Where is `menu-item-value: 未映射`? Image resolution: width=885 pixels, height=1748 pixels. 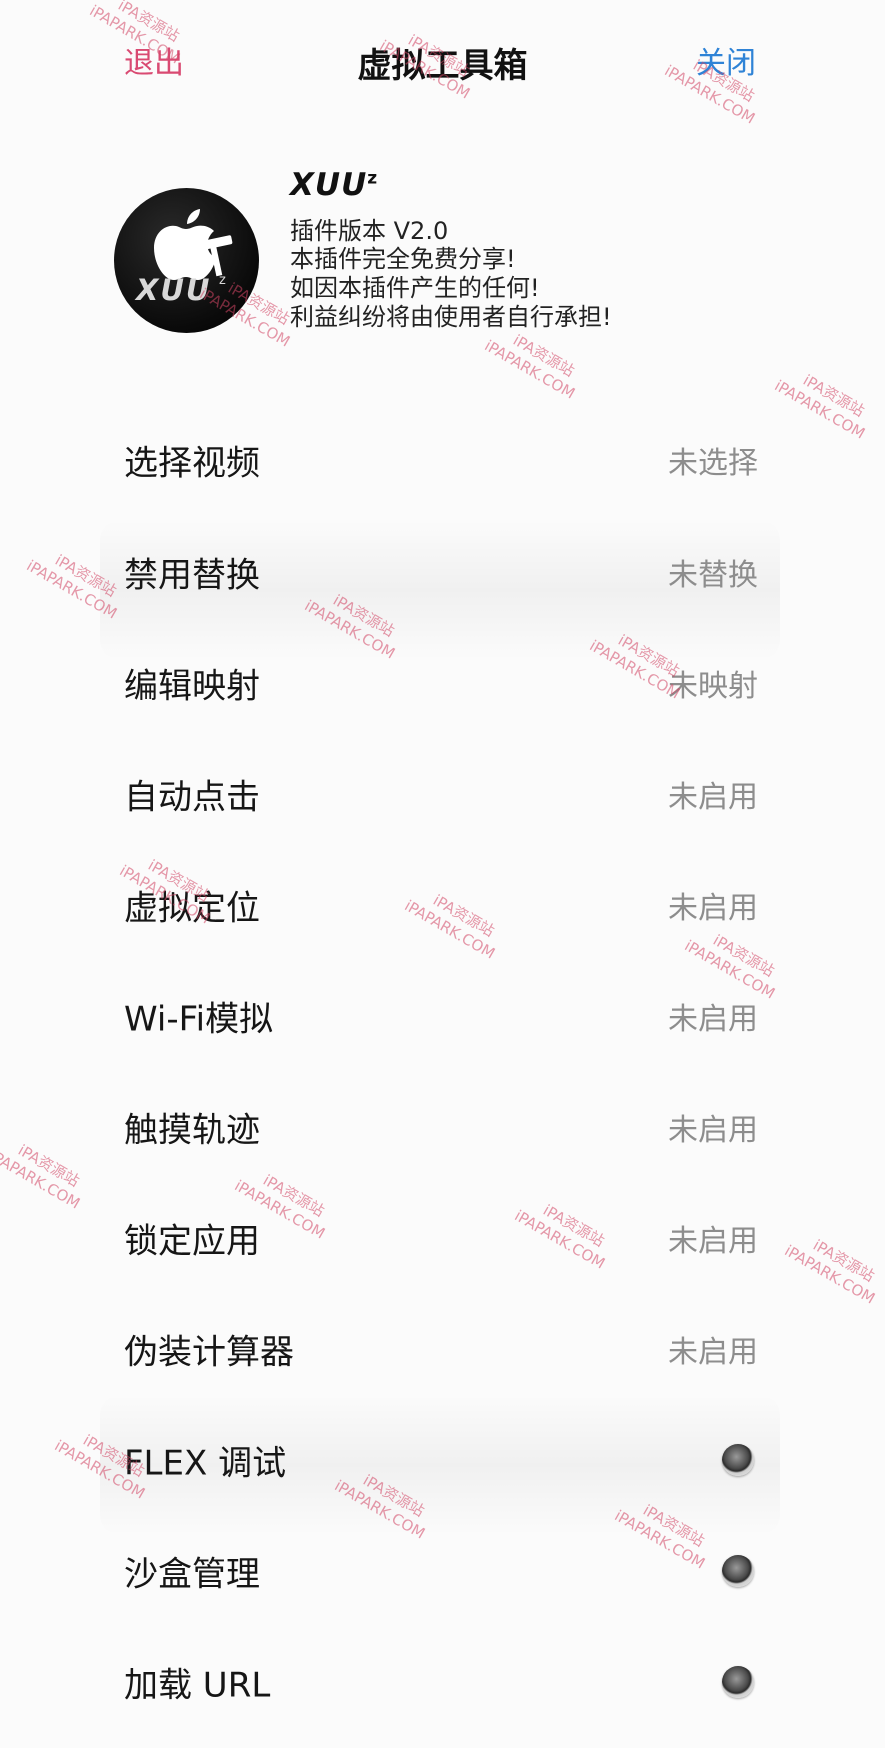 menu-item-value: 未映射 is located at coordinates (713, 686).